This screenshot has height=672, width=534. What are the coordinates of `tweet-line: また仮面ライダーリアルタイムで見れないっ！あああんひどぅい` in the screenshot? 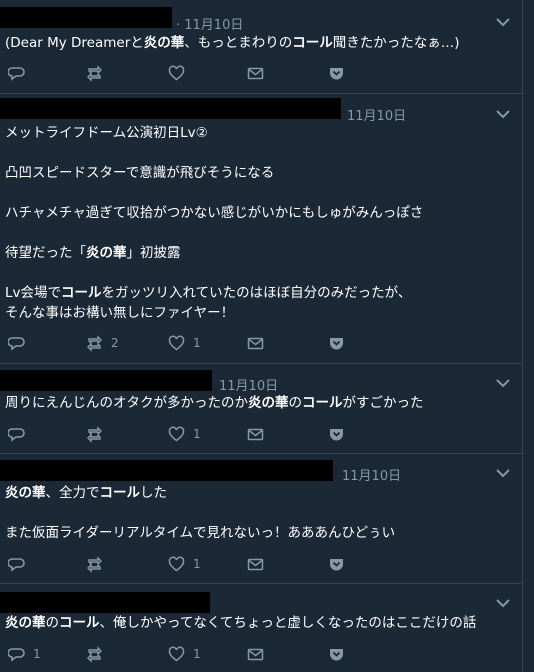 It's located at (259, 533).